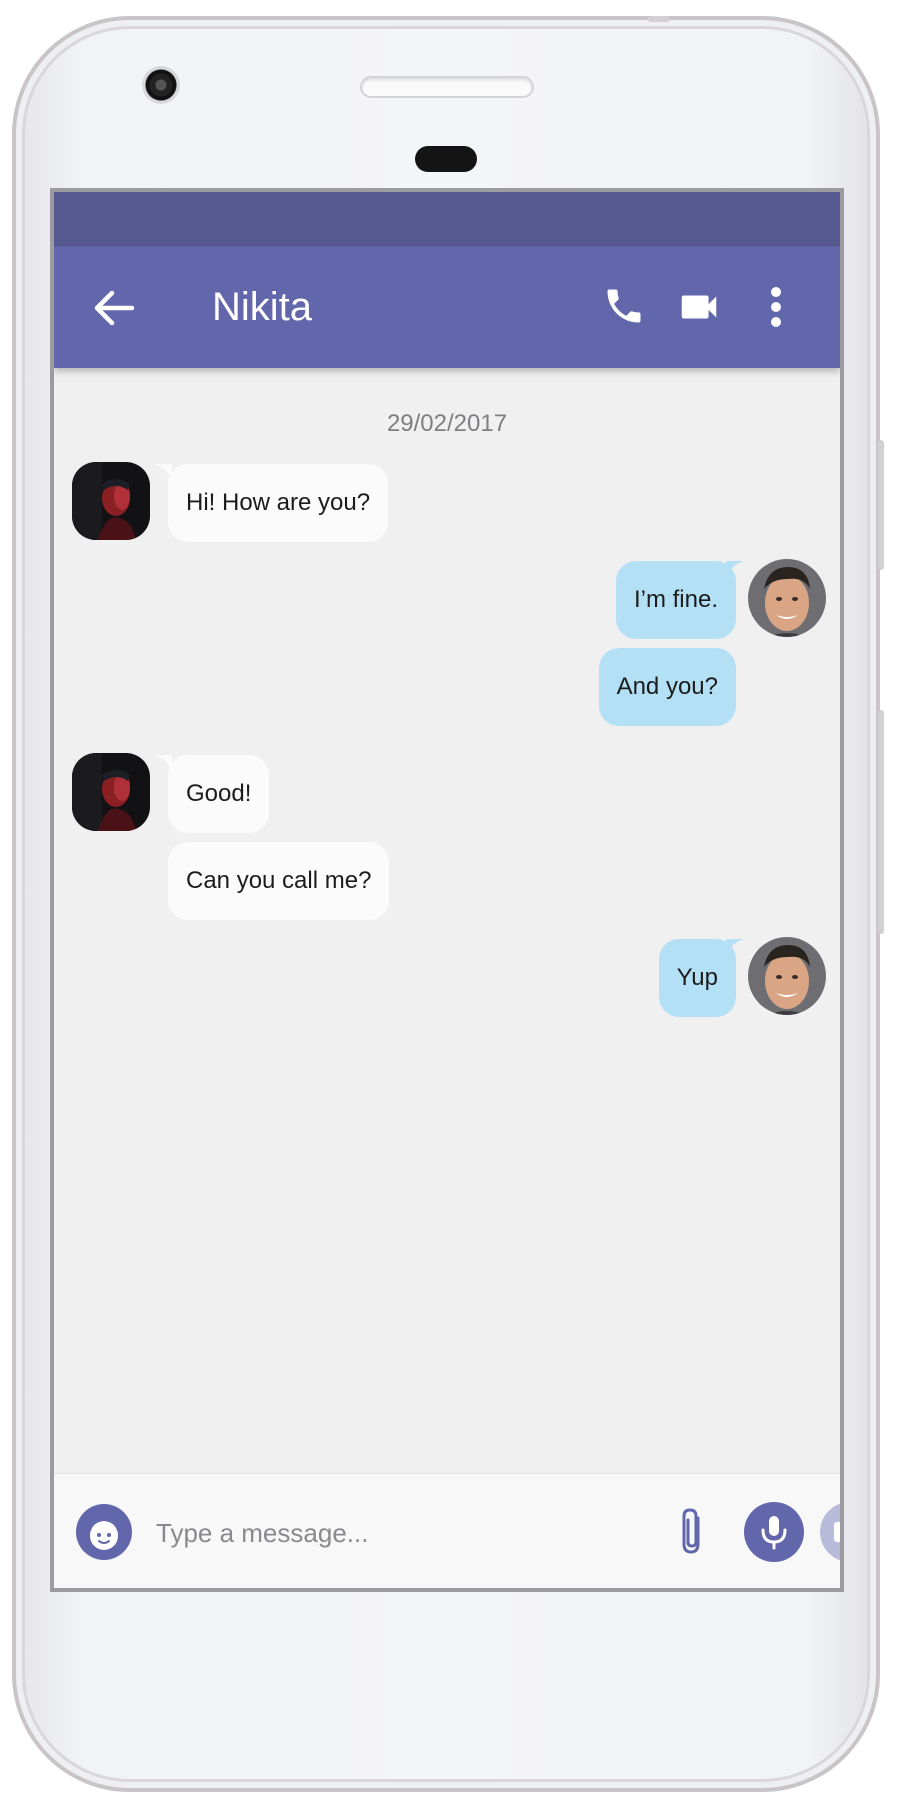 Image resolution: width=899 pixels, height=1806 pixels. I want to click on paperclip-icon, so click(692, 1532).